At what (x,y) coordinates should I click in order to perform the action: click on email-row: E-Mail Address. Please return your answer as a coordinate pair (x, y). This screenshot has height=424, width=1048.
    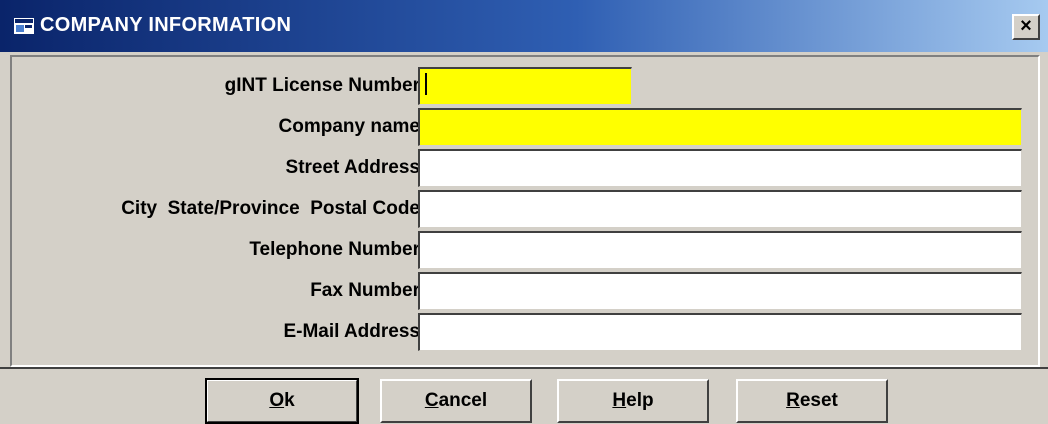
    Looking at the image, I should click on (525, 332).